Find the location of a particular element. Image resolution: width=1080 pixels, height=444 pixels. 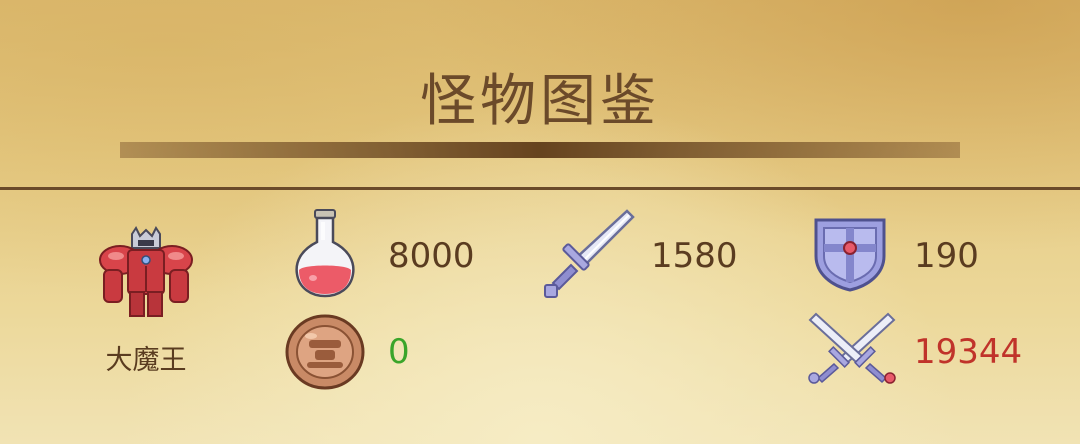

section-divider is located at coordinates (540, 188).